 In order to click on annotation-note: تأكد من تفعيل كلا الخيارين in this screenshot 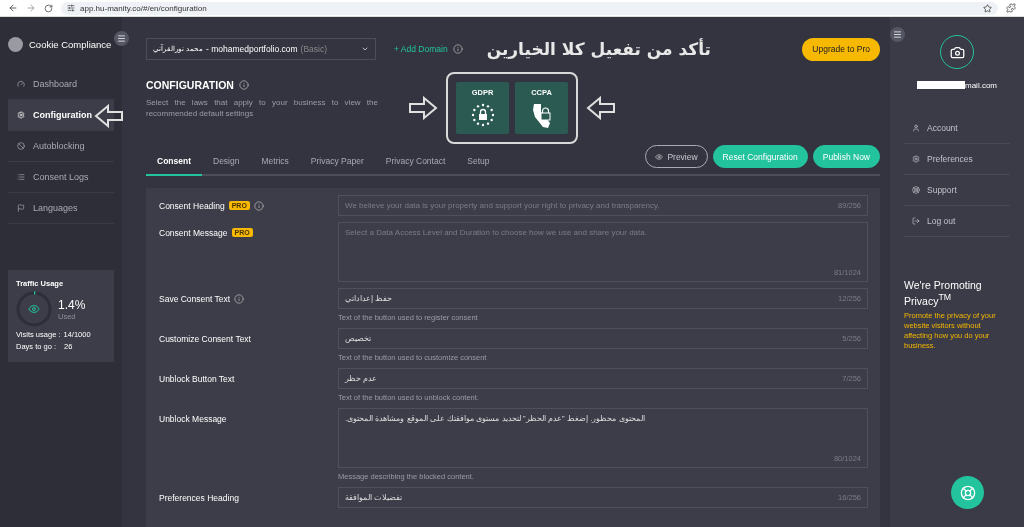, I will do `click(598, 49)`.